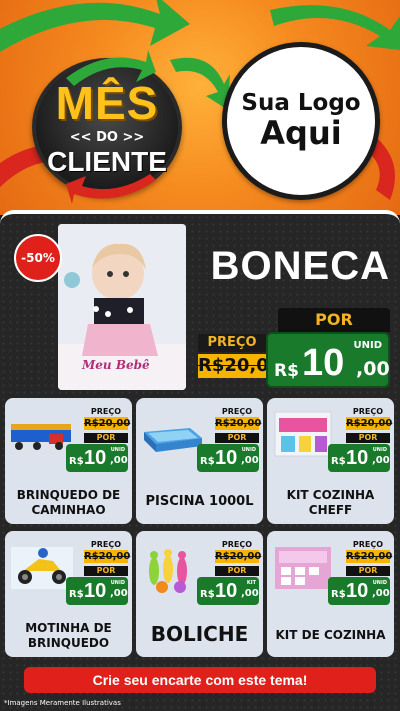 Image resolution: width=400 pixels, height=711 pixels. I want to click on card-product-name: KIT DE COZINHA, so click(330, 635).